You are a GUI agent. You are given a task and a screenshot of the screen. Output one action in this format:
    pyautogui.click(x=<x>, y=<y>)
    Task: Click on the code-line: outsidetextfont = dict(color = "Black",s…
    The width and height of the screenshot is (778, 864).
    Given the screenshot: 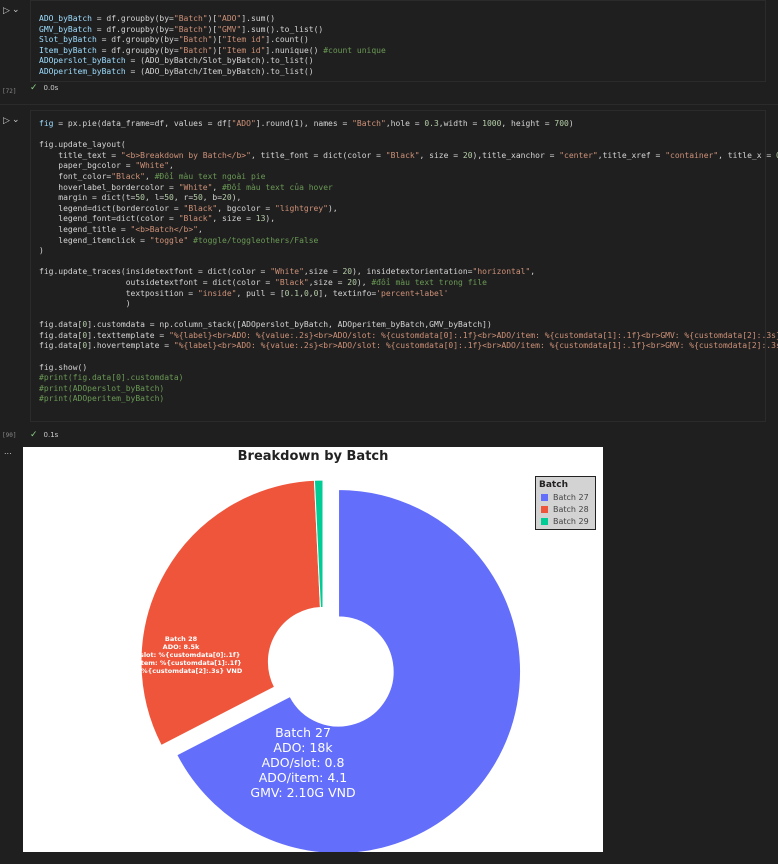 What is the action you would take?
    pyautogui.click(x=408, y=283)
    